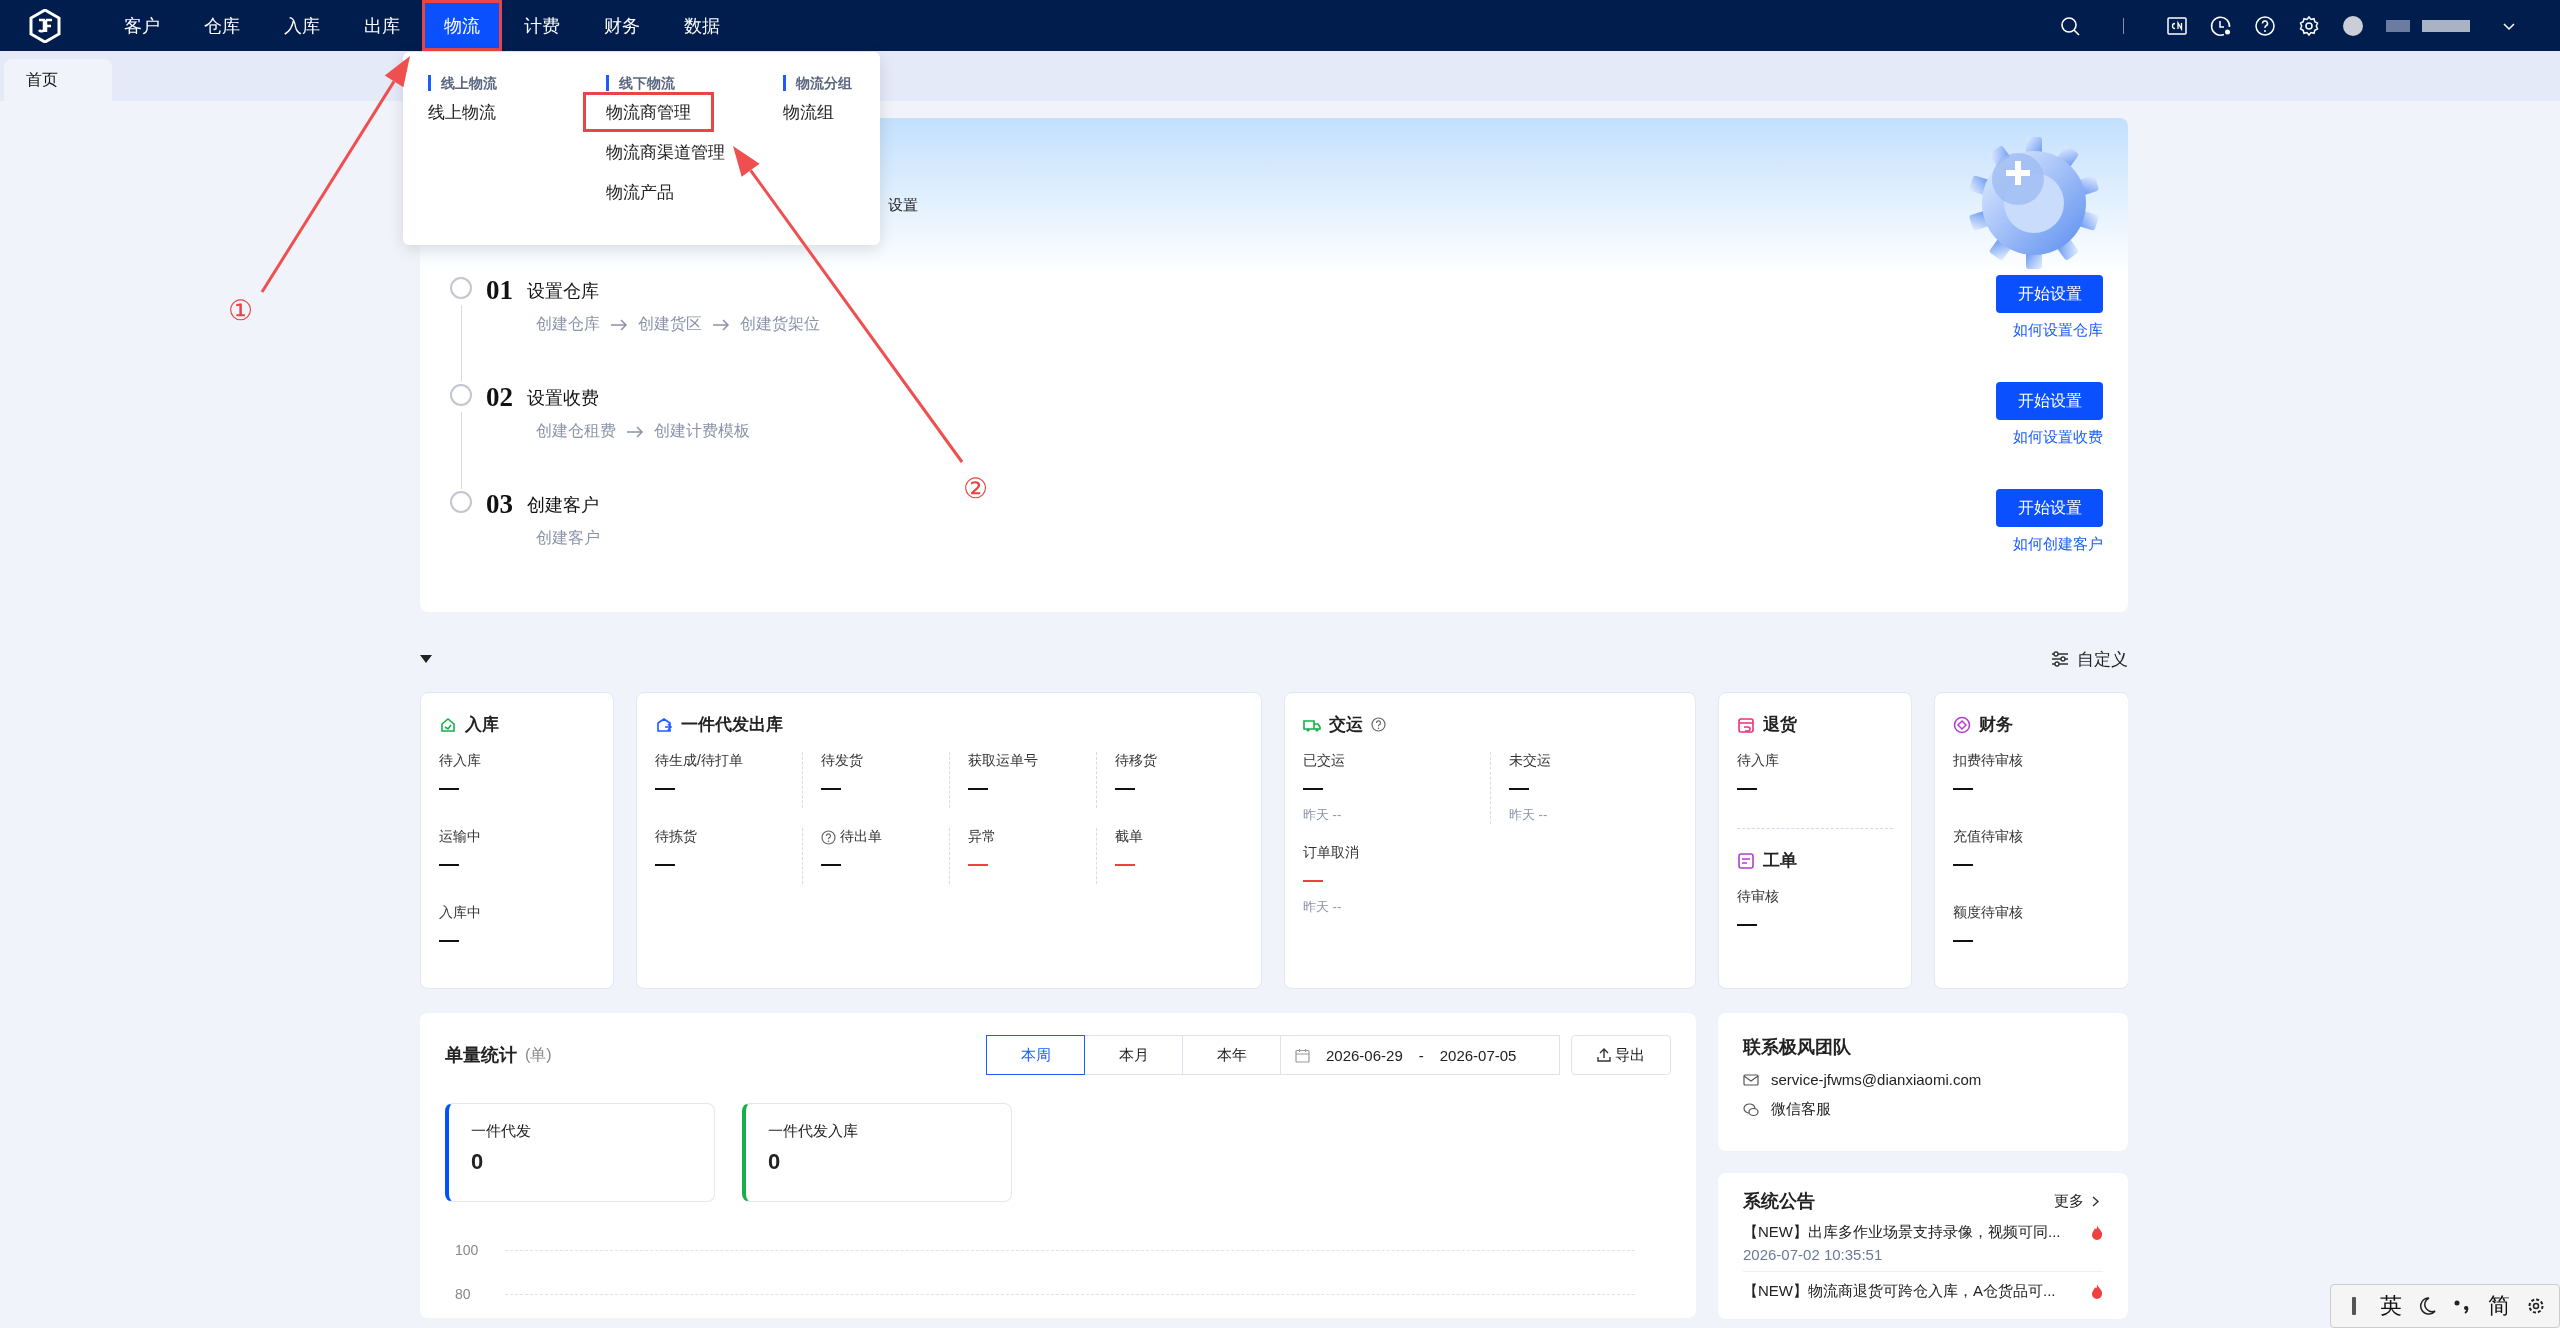  What do you see at coordinates (2070, 25) in the screenshot?
I see `search-icon` at bounding box center [2070, 25].